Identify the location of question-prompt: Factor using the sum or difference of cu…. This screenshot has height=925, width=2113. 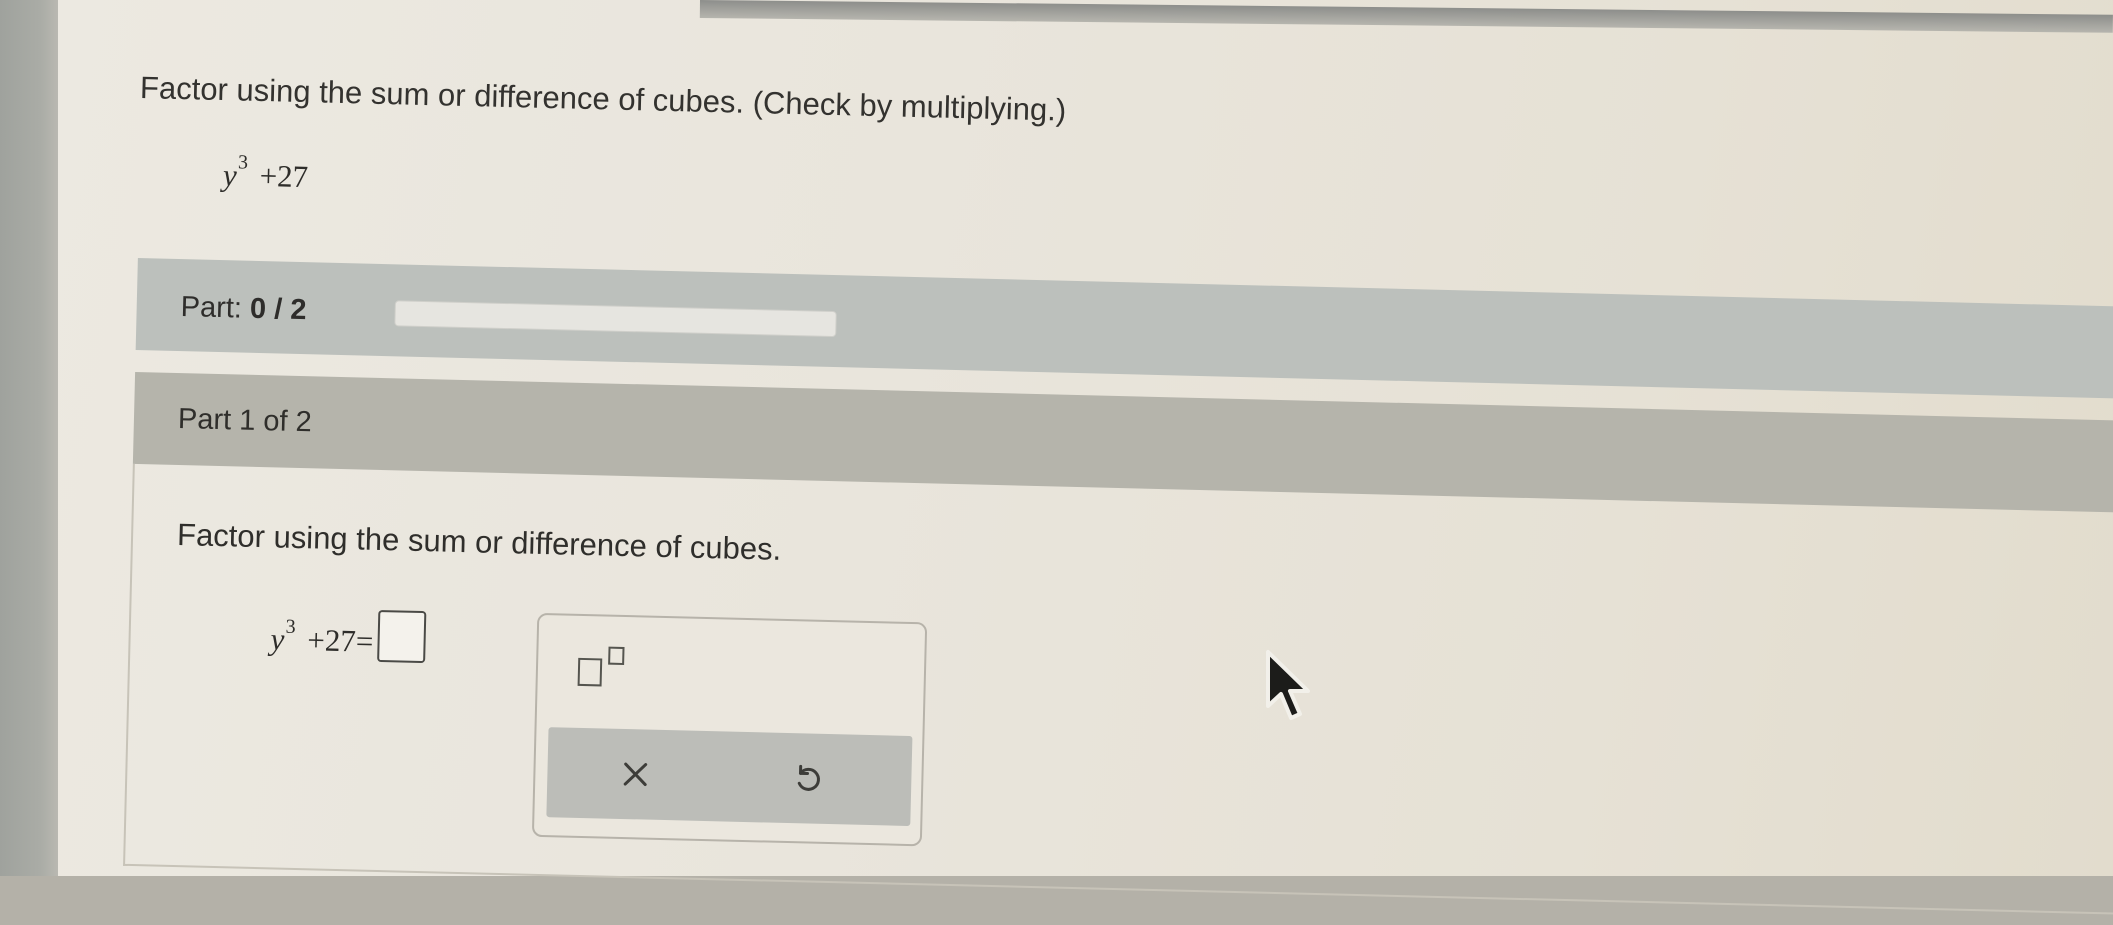
(603, 99).